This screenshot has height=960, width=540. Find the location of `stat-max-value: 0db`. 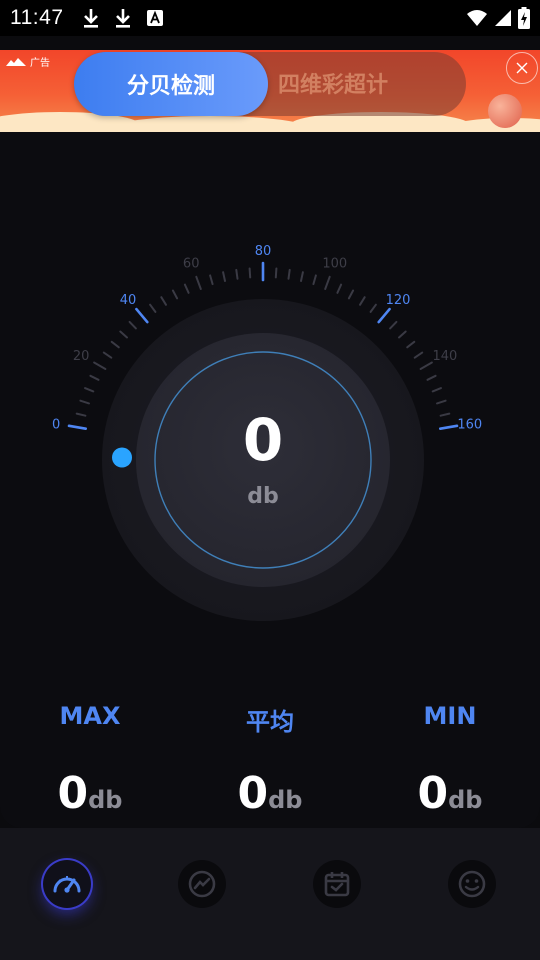

stat-max-value: 0db is located at coordinates (90, 793).